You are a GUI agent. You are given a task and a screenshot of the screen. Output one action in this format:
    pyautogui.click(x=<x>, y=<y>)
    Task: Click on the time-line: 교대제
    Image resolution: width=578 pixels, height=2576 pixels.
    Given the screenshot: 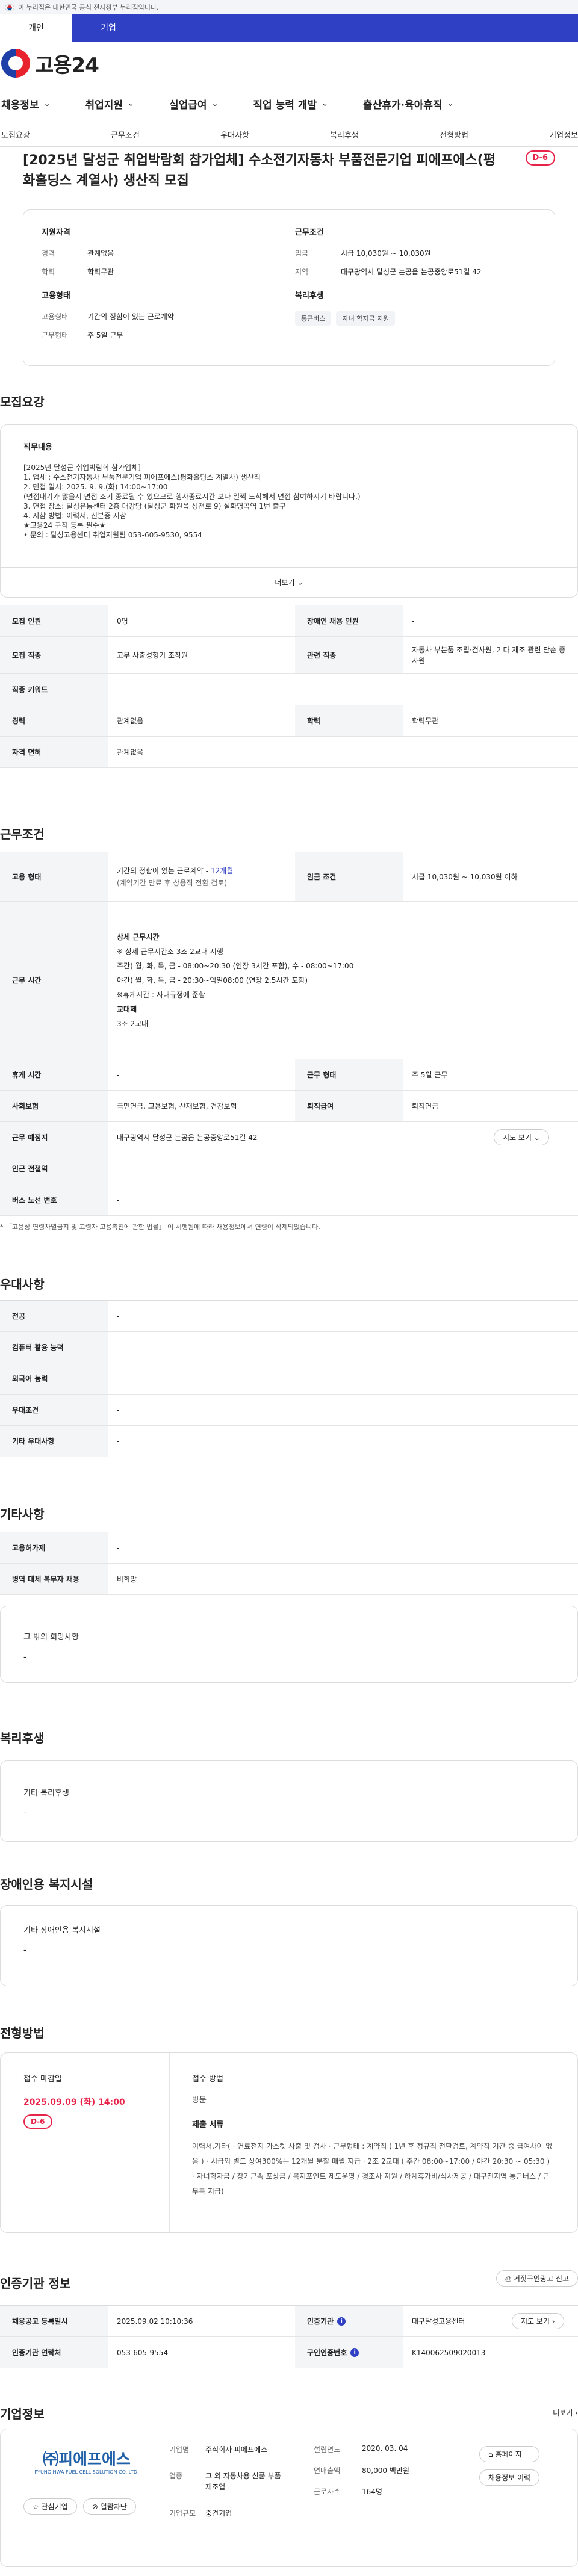 What is the action you would take?
    pyautogui.click(x=127, y=1009)
    